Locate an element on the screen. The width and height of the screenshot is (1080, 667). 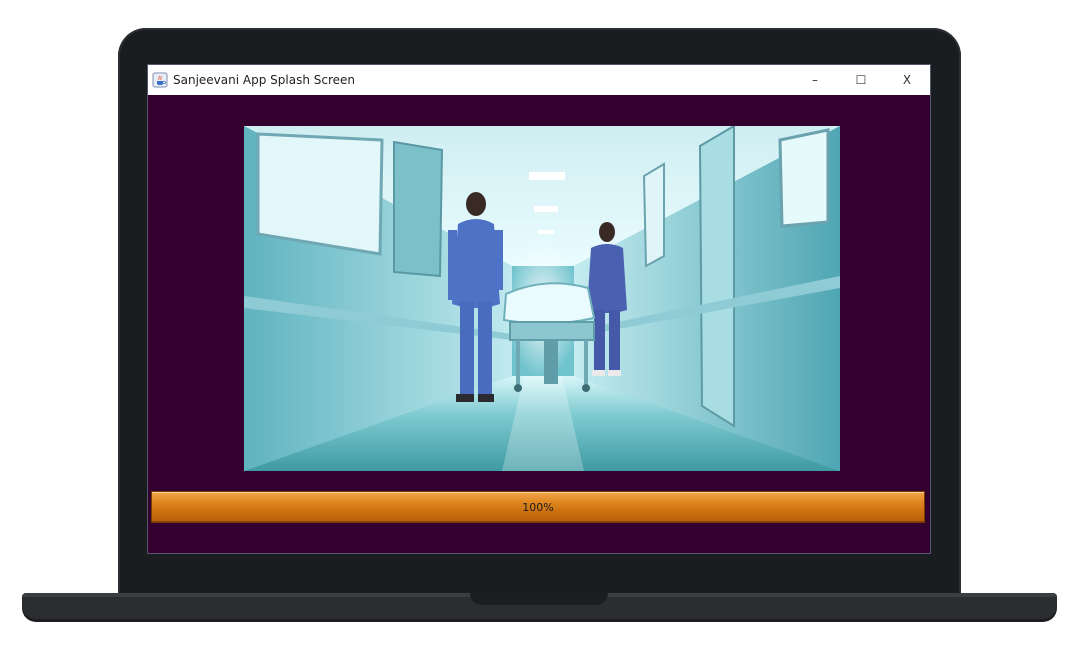
progress-label: 100% is located at coordinates (538, 507).